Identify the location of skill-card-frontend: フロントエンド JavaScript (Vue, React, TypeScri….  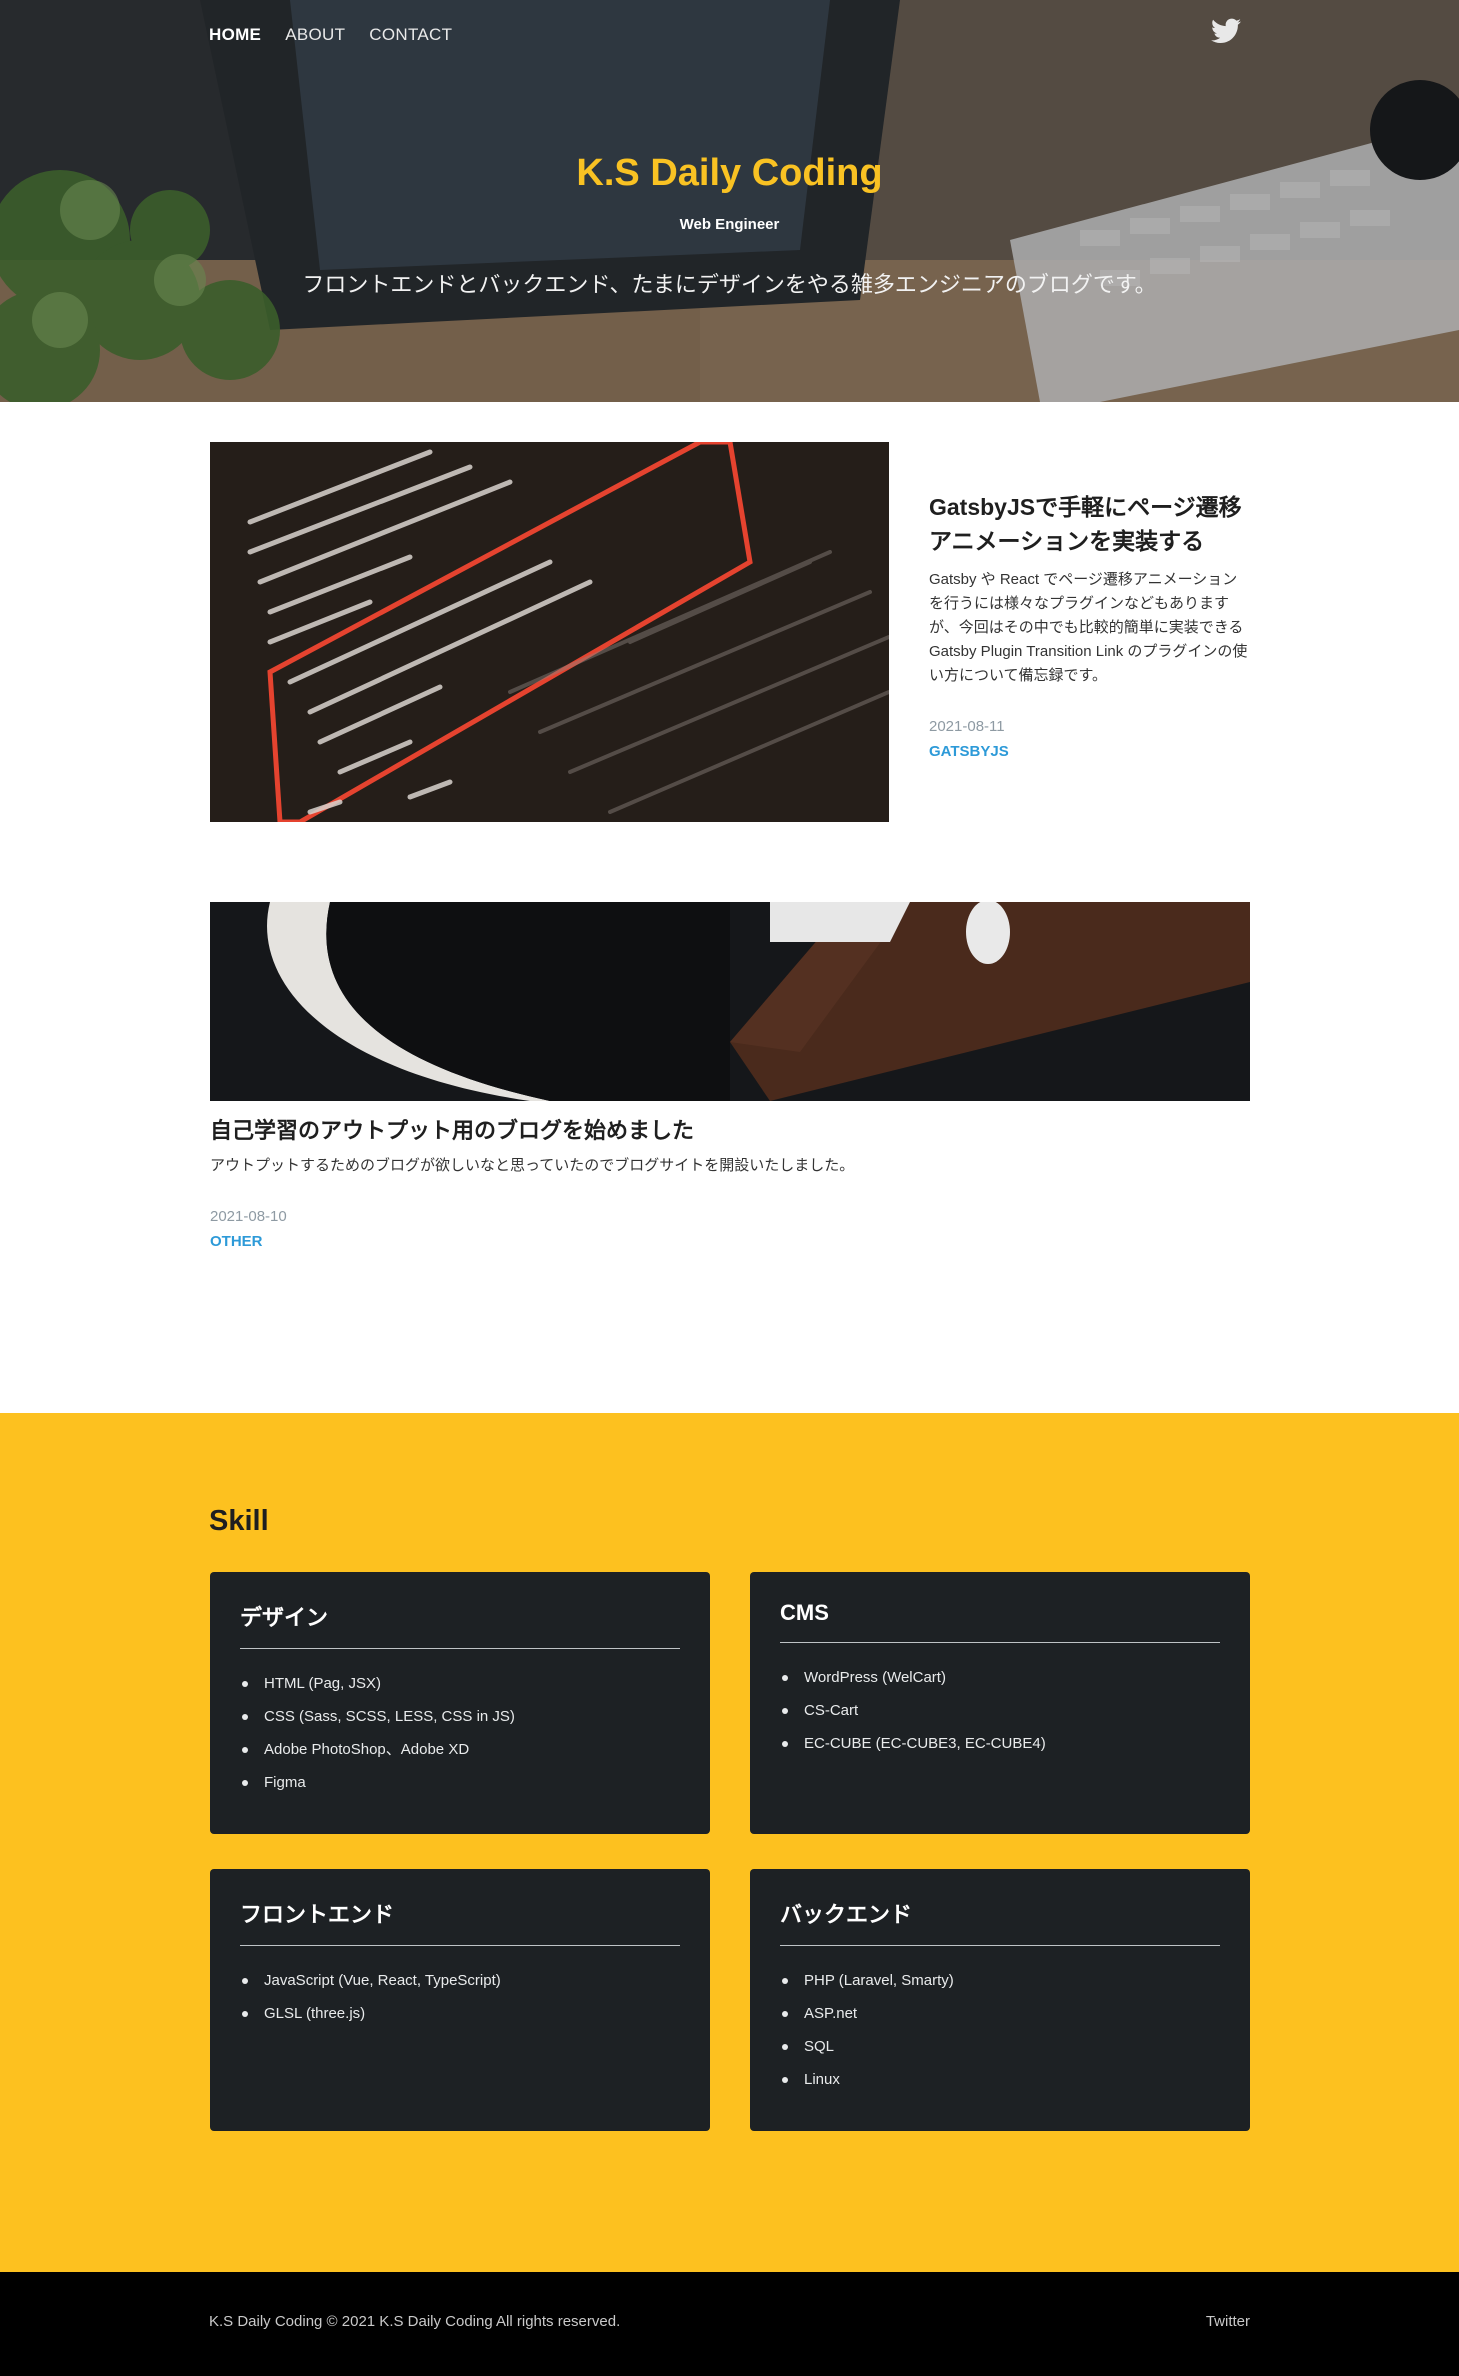
(460, 2000).